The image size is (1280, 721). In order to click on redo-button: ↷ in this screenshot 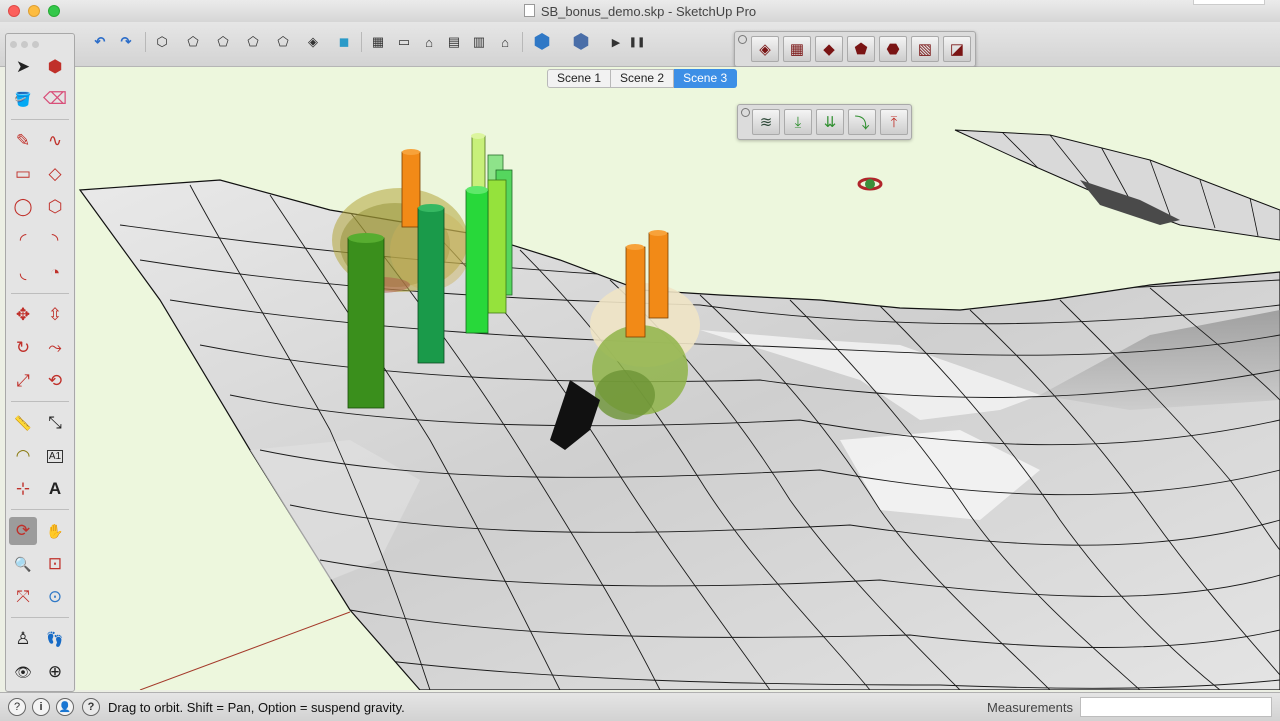, I will do `click(126, 42)`.